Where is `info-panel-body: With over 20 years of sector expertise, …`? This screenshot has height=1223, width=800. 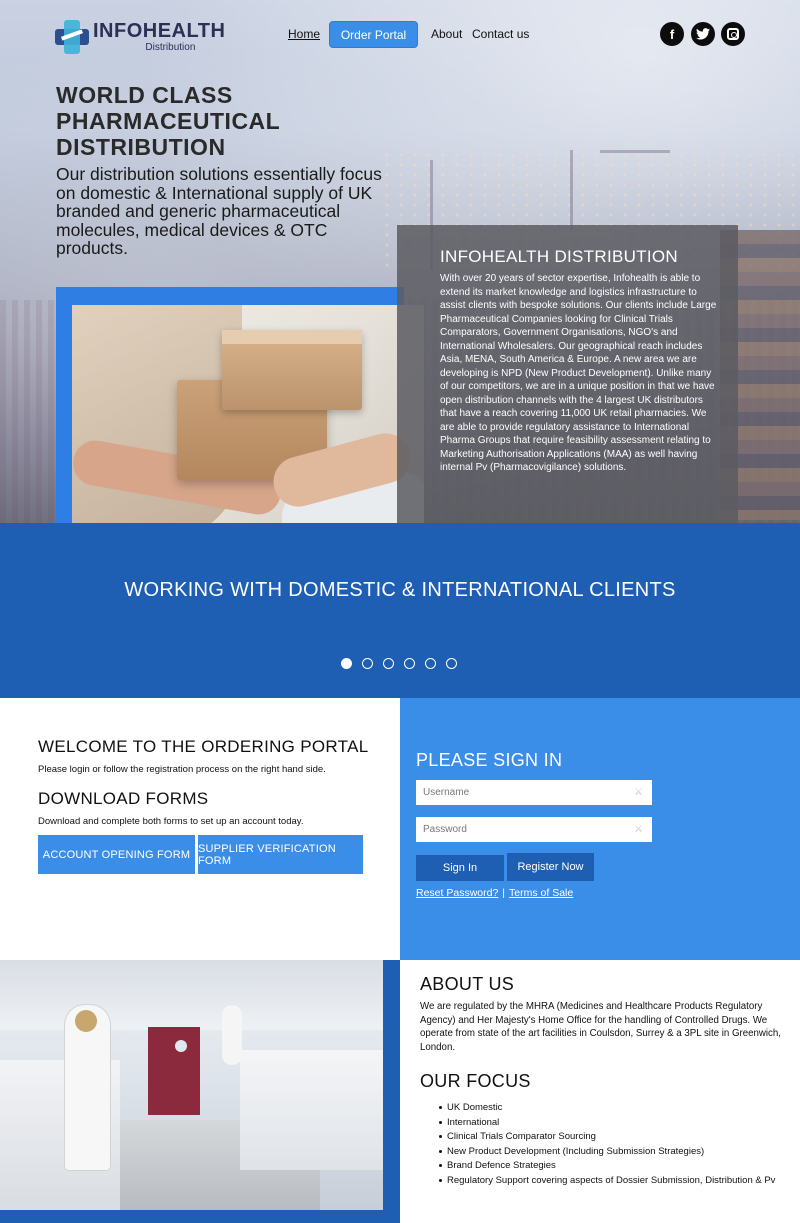
info-panel-body: With over 20 years of sector expertise, … is located at coordinates (578, 373).